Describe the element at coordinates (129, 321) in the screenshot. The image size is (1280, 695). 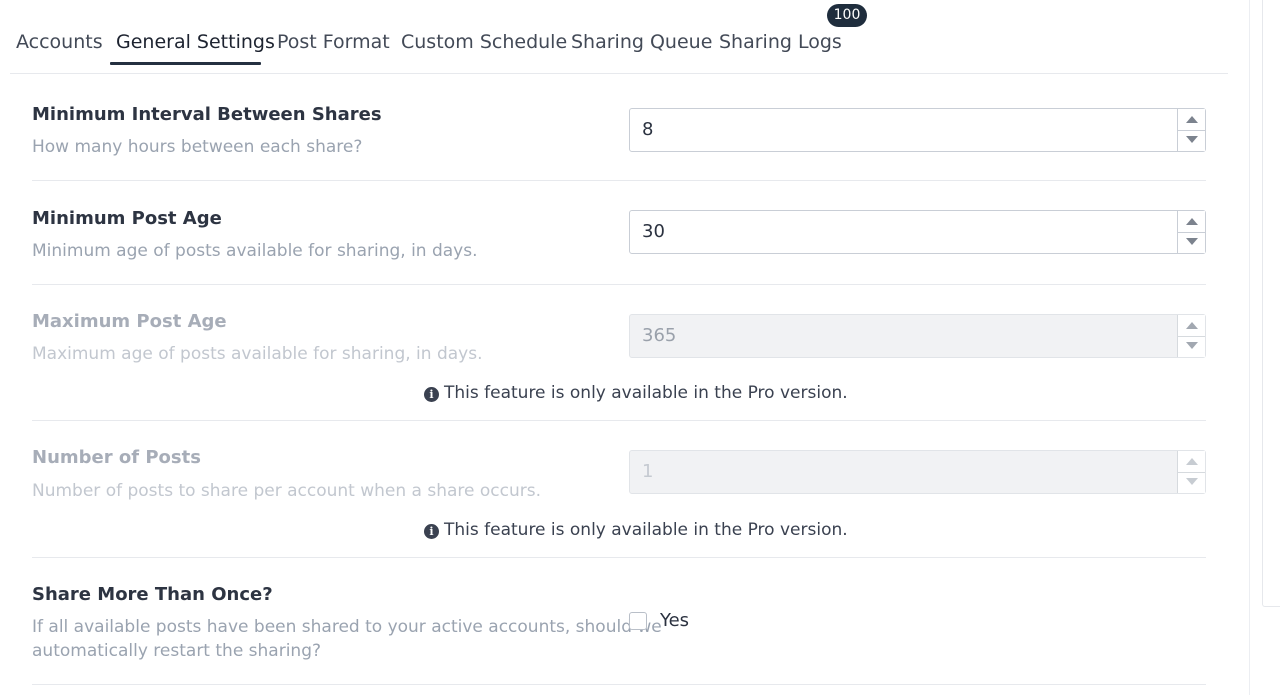
I see `setting-title: Maximum Post Age` at that location.